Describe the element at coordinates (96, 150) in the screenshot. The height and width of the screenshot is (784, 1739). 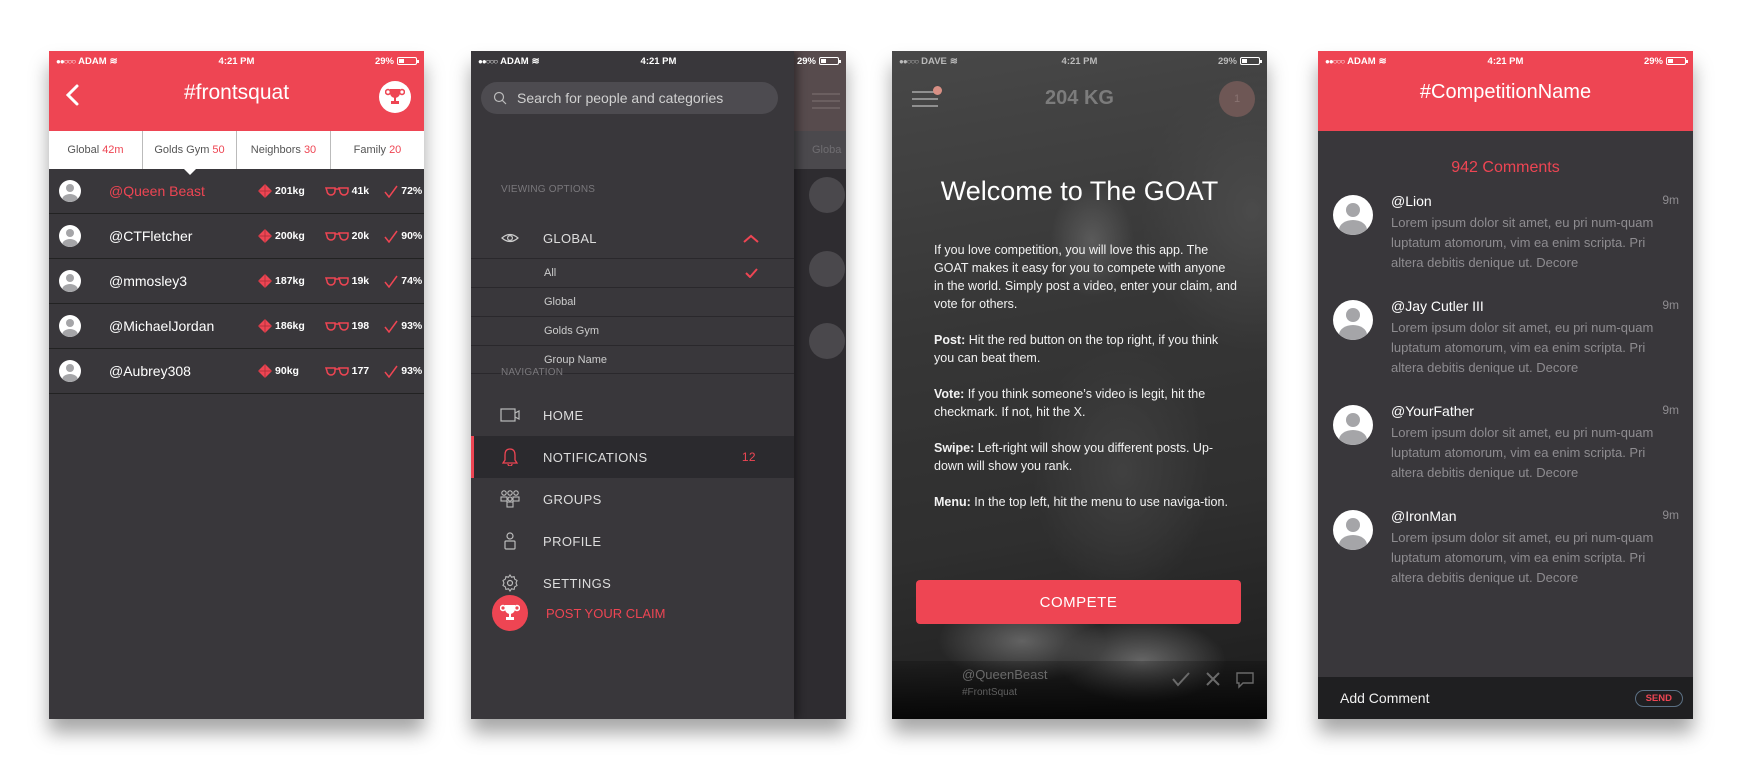
I see `tab-global: Global 42m` at that location.